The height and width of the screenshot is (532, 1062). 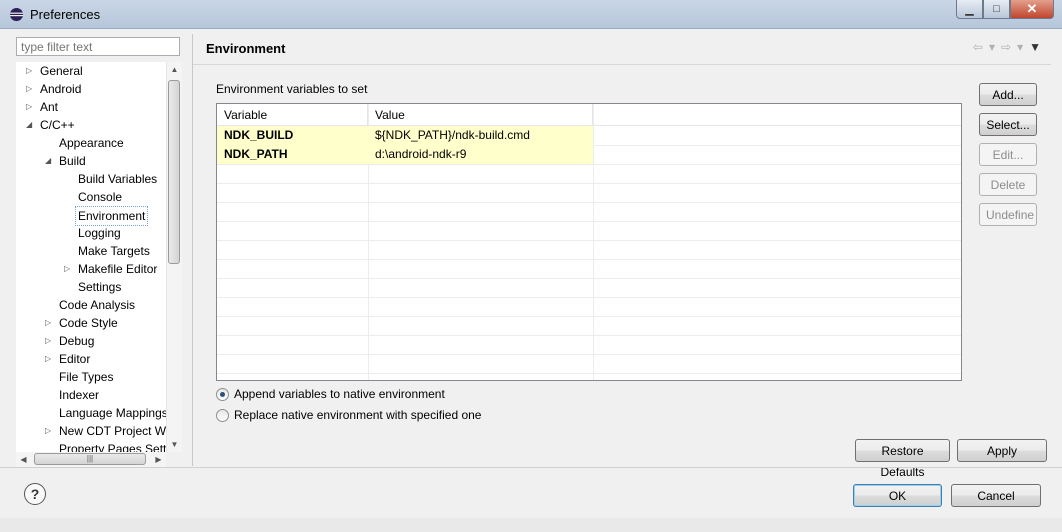 What do you see at coordinates (897, 495) in the screenshot?
I see `ok-button: OK` at bounding box center [897, 495].